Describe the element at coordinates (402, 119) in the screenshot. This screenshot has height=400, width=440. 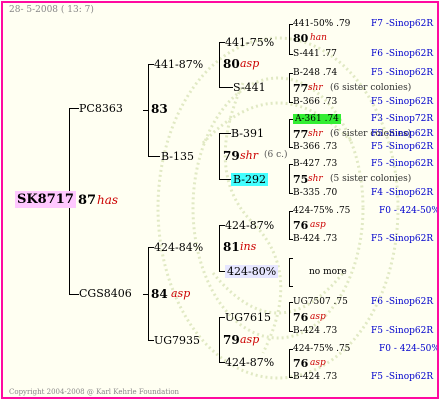
I see `g3-src-top: F3 -Sinop72R` at that location.